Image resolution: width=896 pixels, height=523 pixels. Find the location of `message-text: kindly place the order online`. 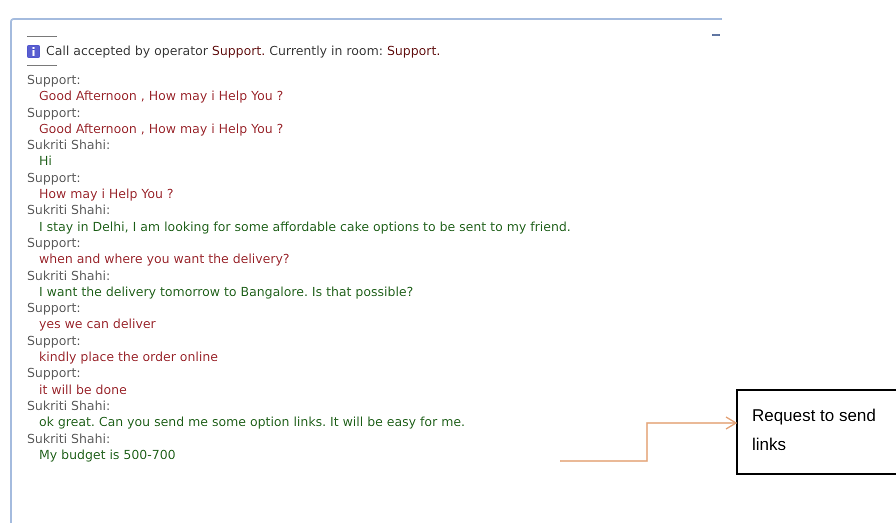

message-text: kindly place the order online is located at coordinates (128, 357).